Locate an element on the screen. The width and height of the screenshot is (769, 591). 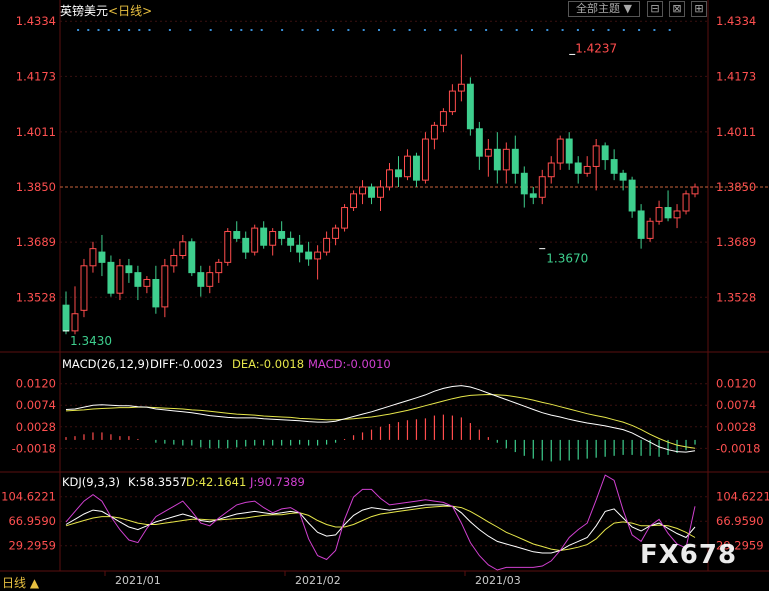
j-line is located at coordinates (380, 522).